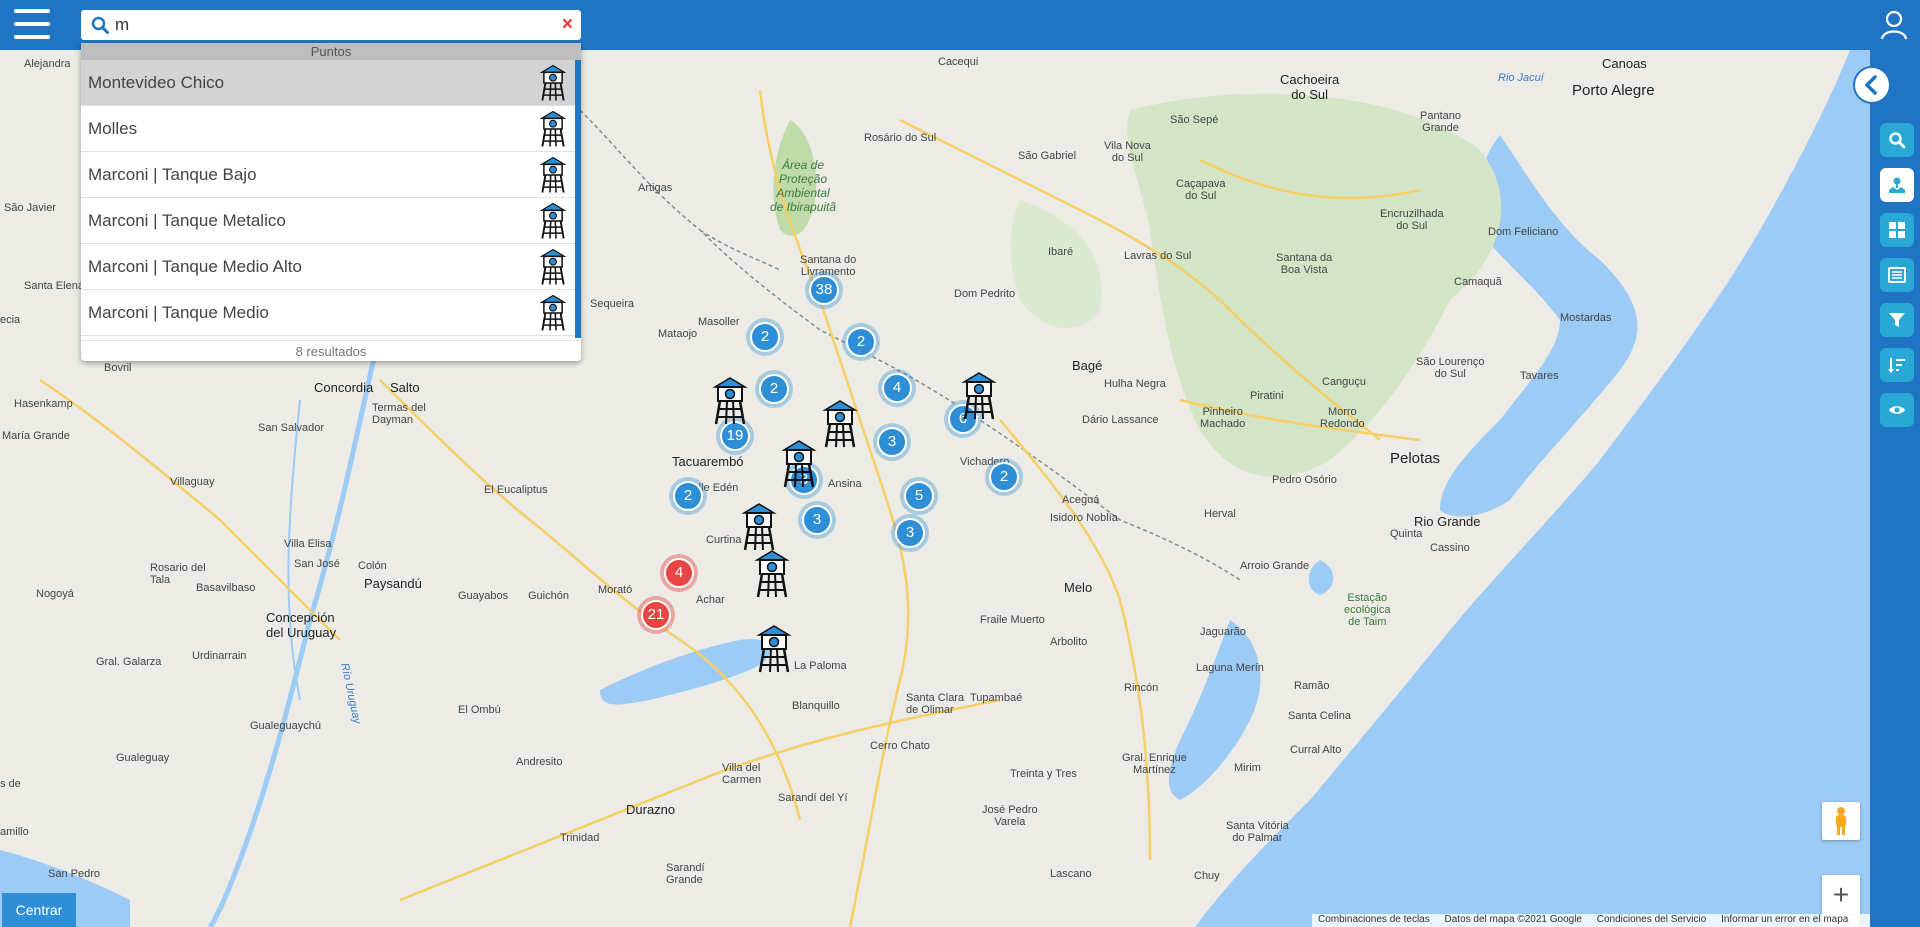 Image resolution: width=1920 pixels, height=927 pixels. I want to click on sidebar-visibility-button, so click(1897, 410).